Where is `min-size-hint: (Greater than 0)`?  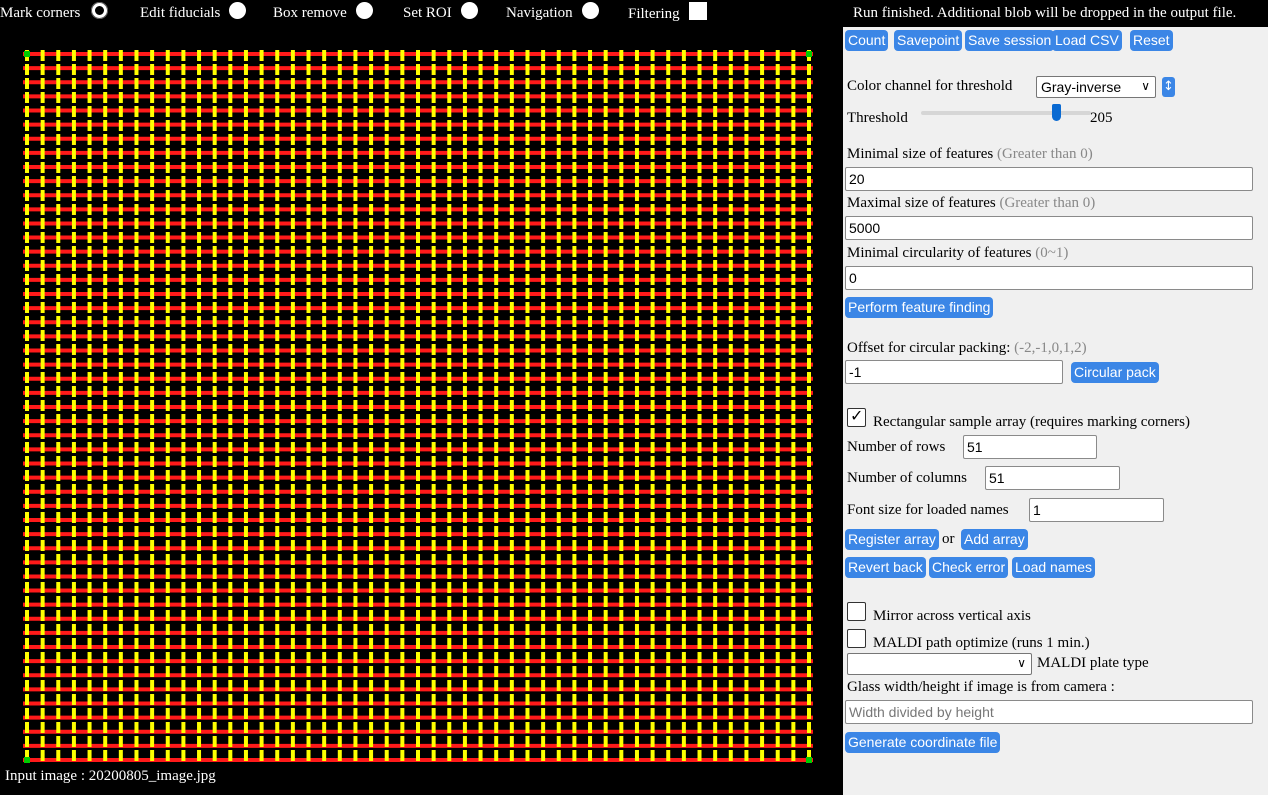 min-size-hint: (Greater than 0) is located at coordinates (1044, 154).